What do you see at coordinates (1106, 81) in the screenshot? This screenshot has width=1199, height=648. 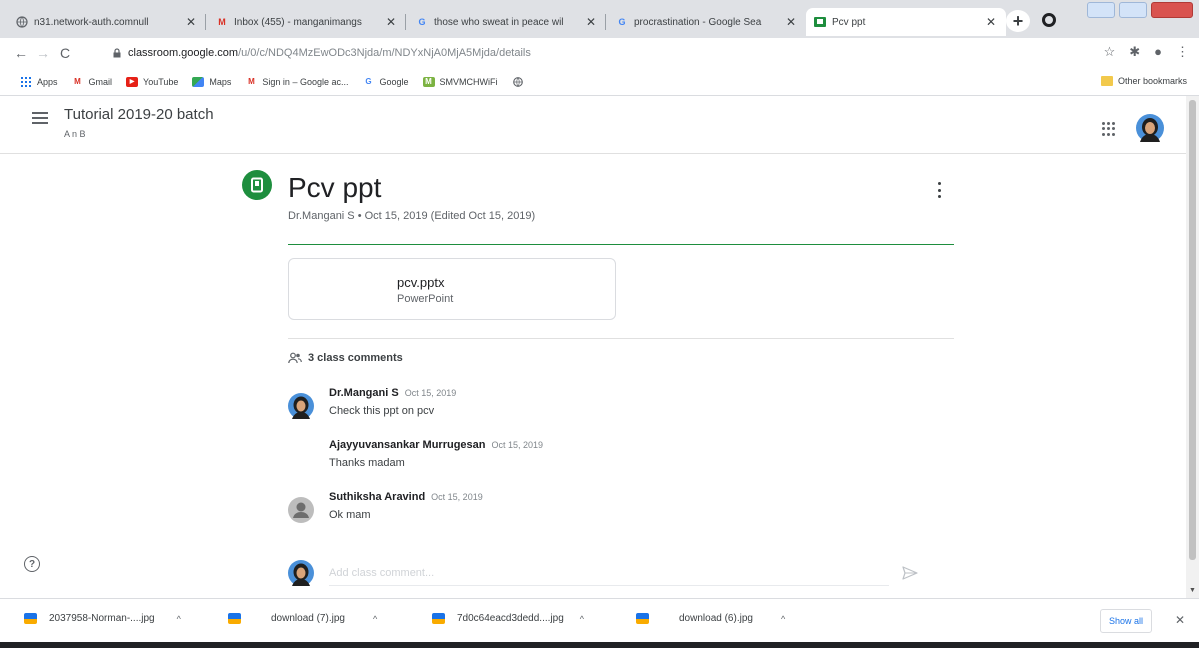 I see `folder-icon` at bounding box center [1106, 81].